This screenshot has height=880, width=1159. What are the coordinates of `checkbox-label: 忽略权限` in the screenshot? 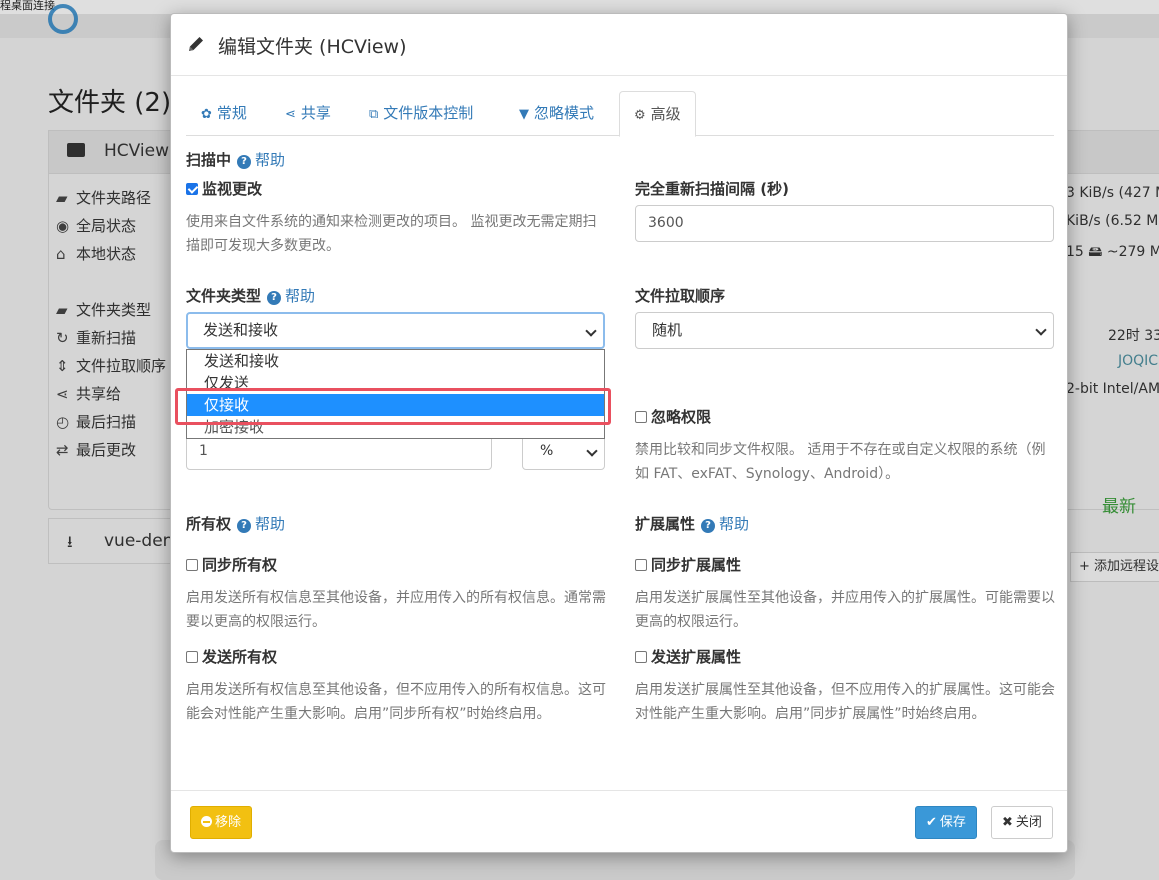 It's located at (681, 417).